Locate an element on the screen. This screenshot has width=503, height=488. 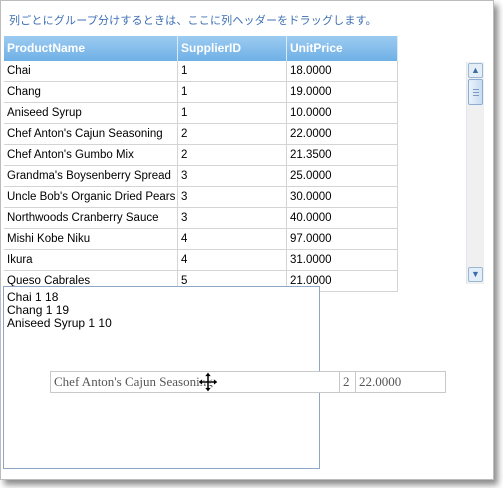
table-row: Chai 1 18.0000 is located at coordinates (201, 71).